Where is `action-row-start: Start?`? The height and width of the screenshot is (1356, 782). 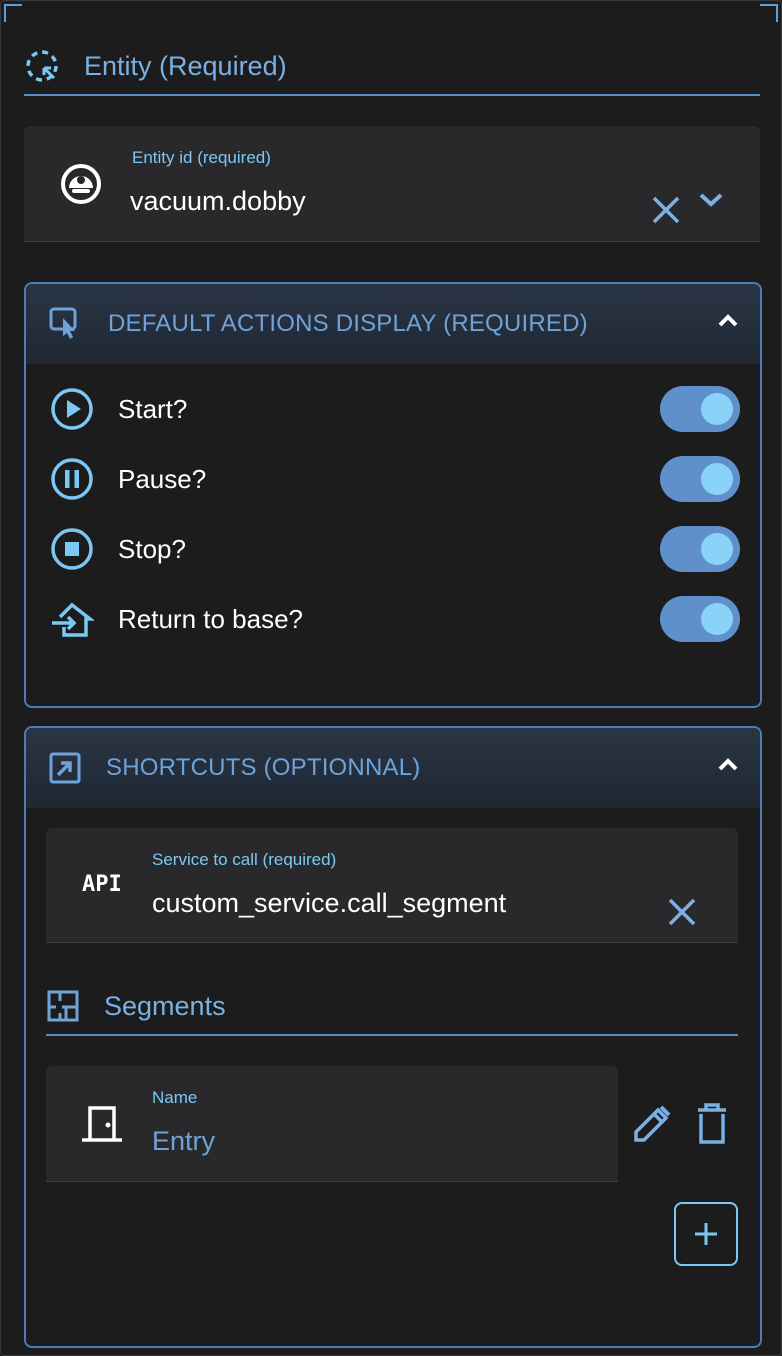 action-row-start: Start? is located at coordinates (393, 409).